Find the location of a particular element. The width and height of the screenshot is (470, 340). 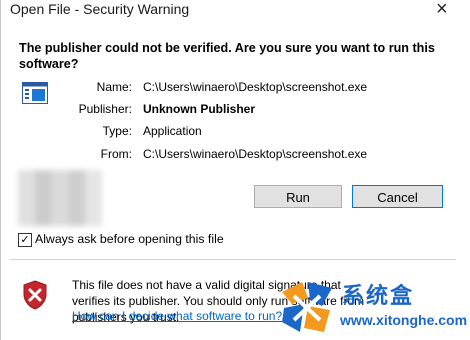

blurred-region is located at coordinates (60, 198).